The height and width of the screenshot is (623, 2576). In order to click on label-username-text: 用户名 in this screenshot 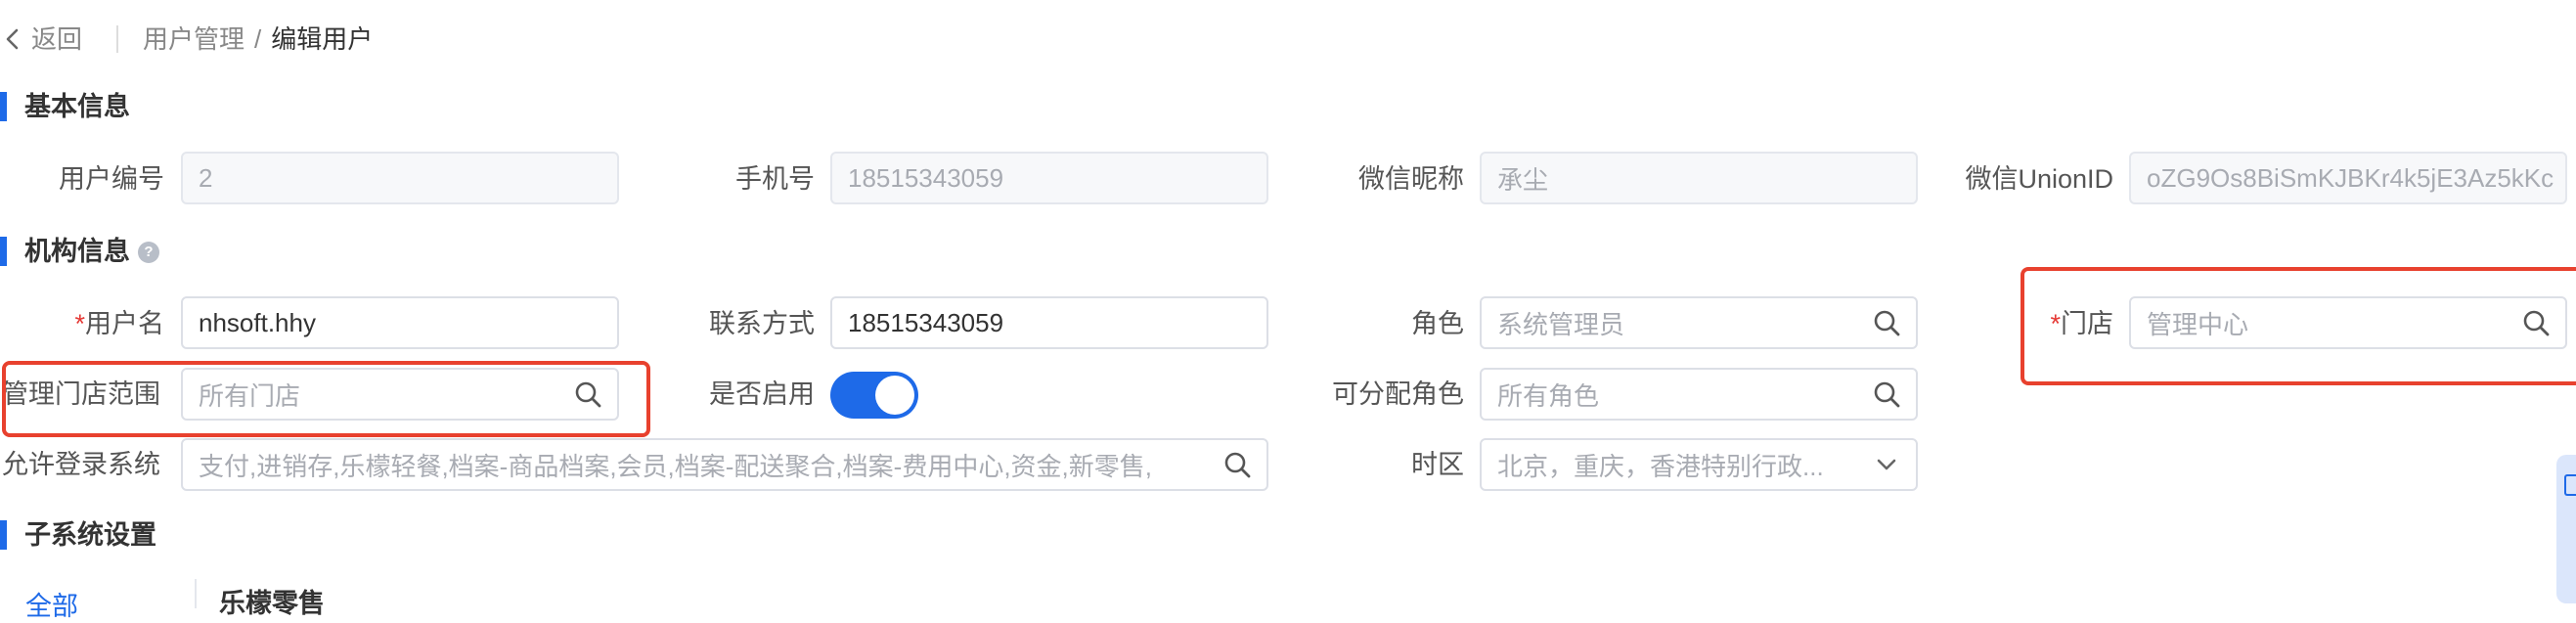, I will do `click(124, 324)`.